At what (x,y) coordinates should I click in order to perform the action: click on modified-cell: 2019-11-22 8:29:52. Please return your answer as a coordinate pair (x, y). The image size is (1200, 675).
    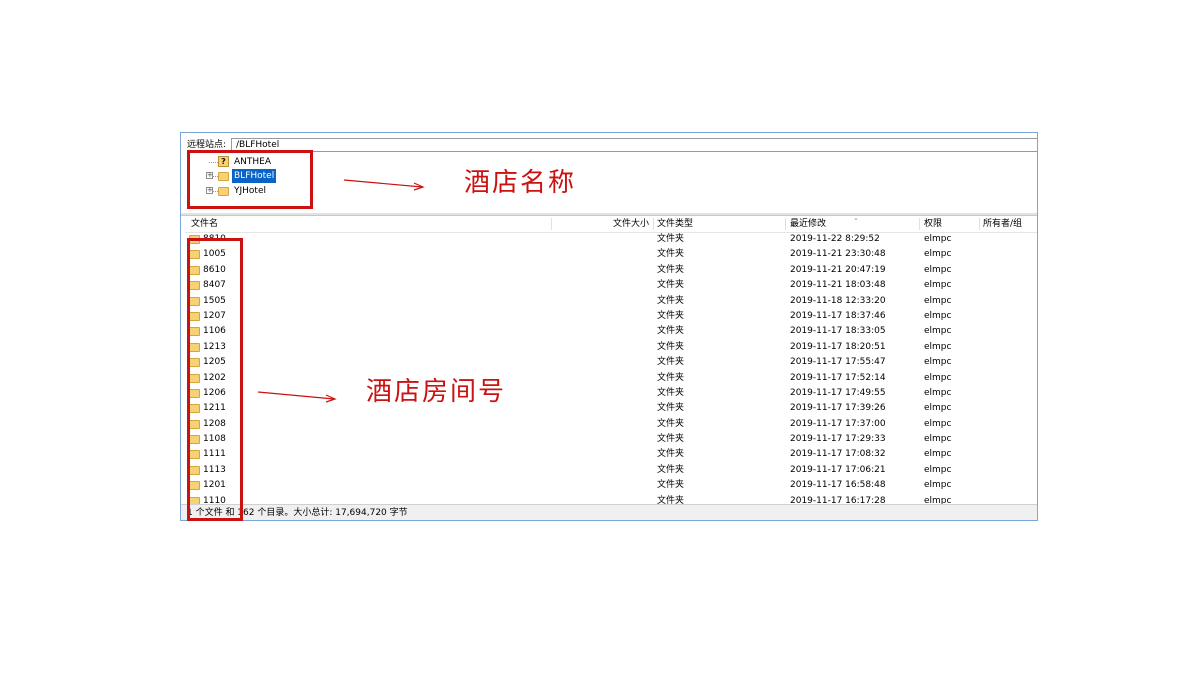
    Looking at the image, I should click on (835, 239).